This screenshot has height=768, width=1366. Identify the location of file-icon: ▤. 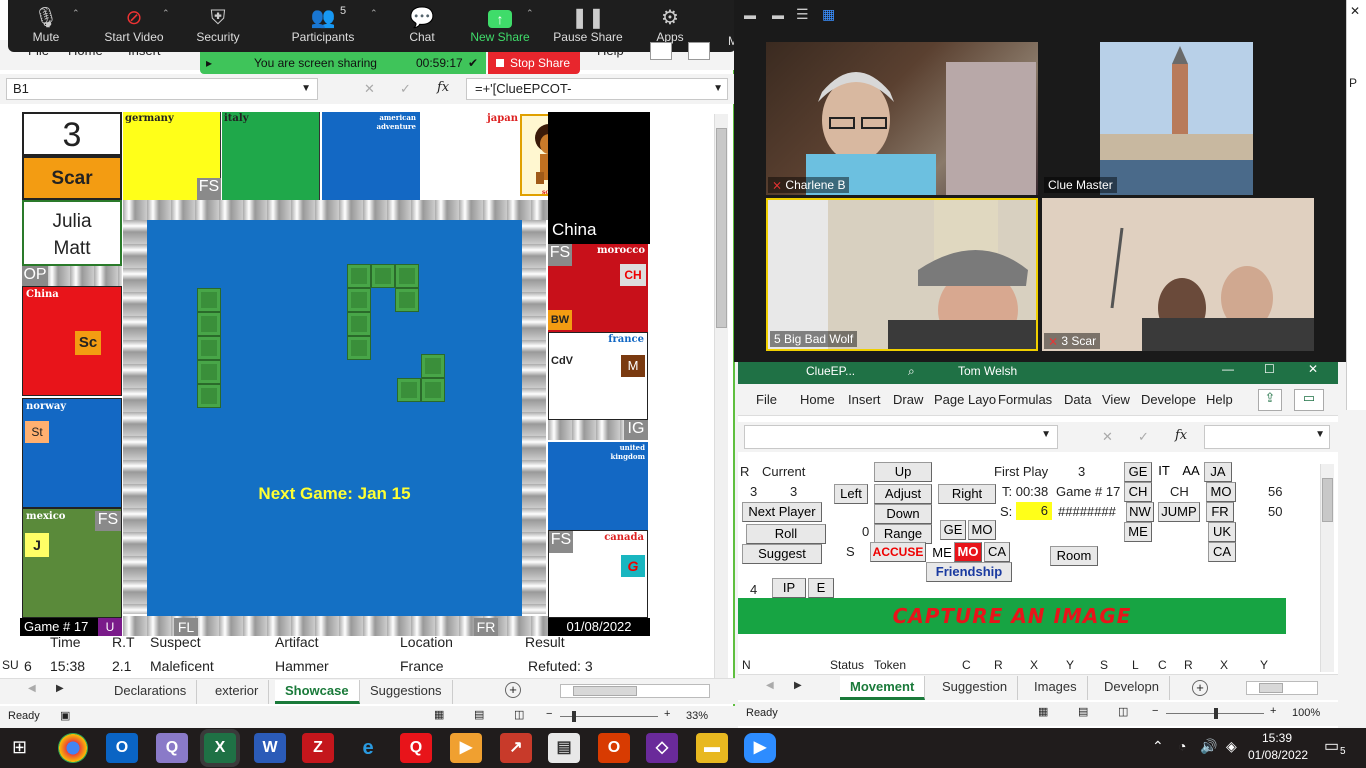
(564, 748).